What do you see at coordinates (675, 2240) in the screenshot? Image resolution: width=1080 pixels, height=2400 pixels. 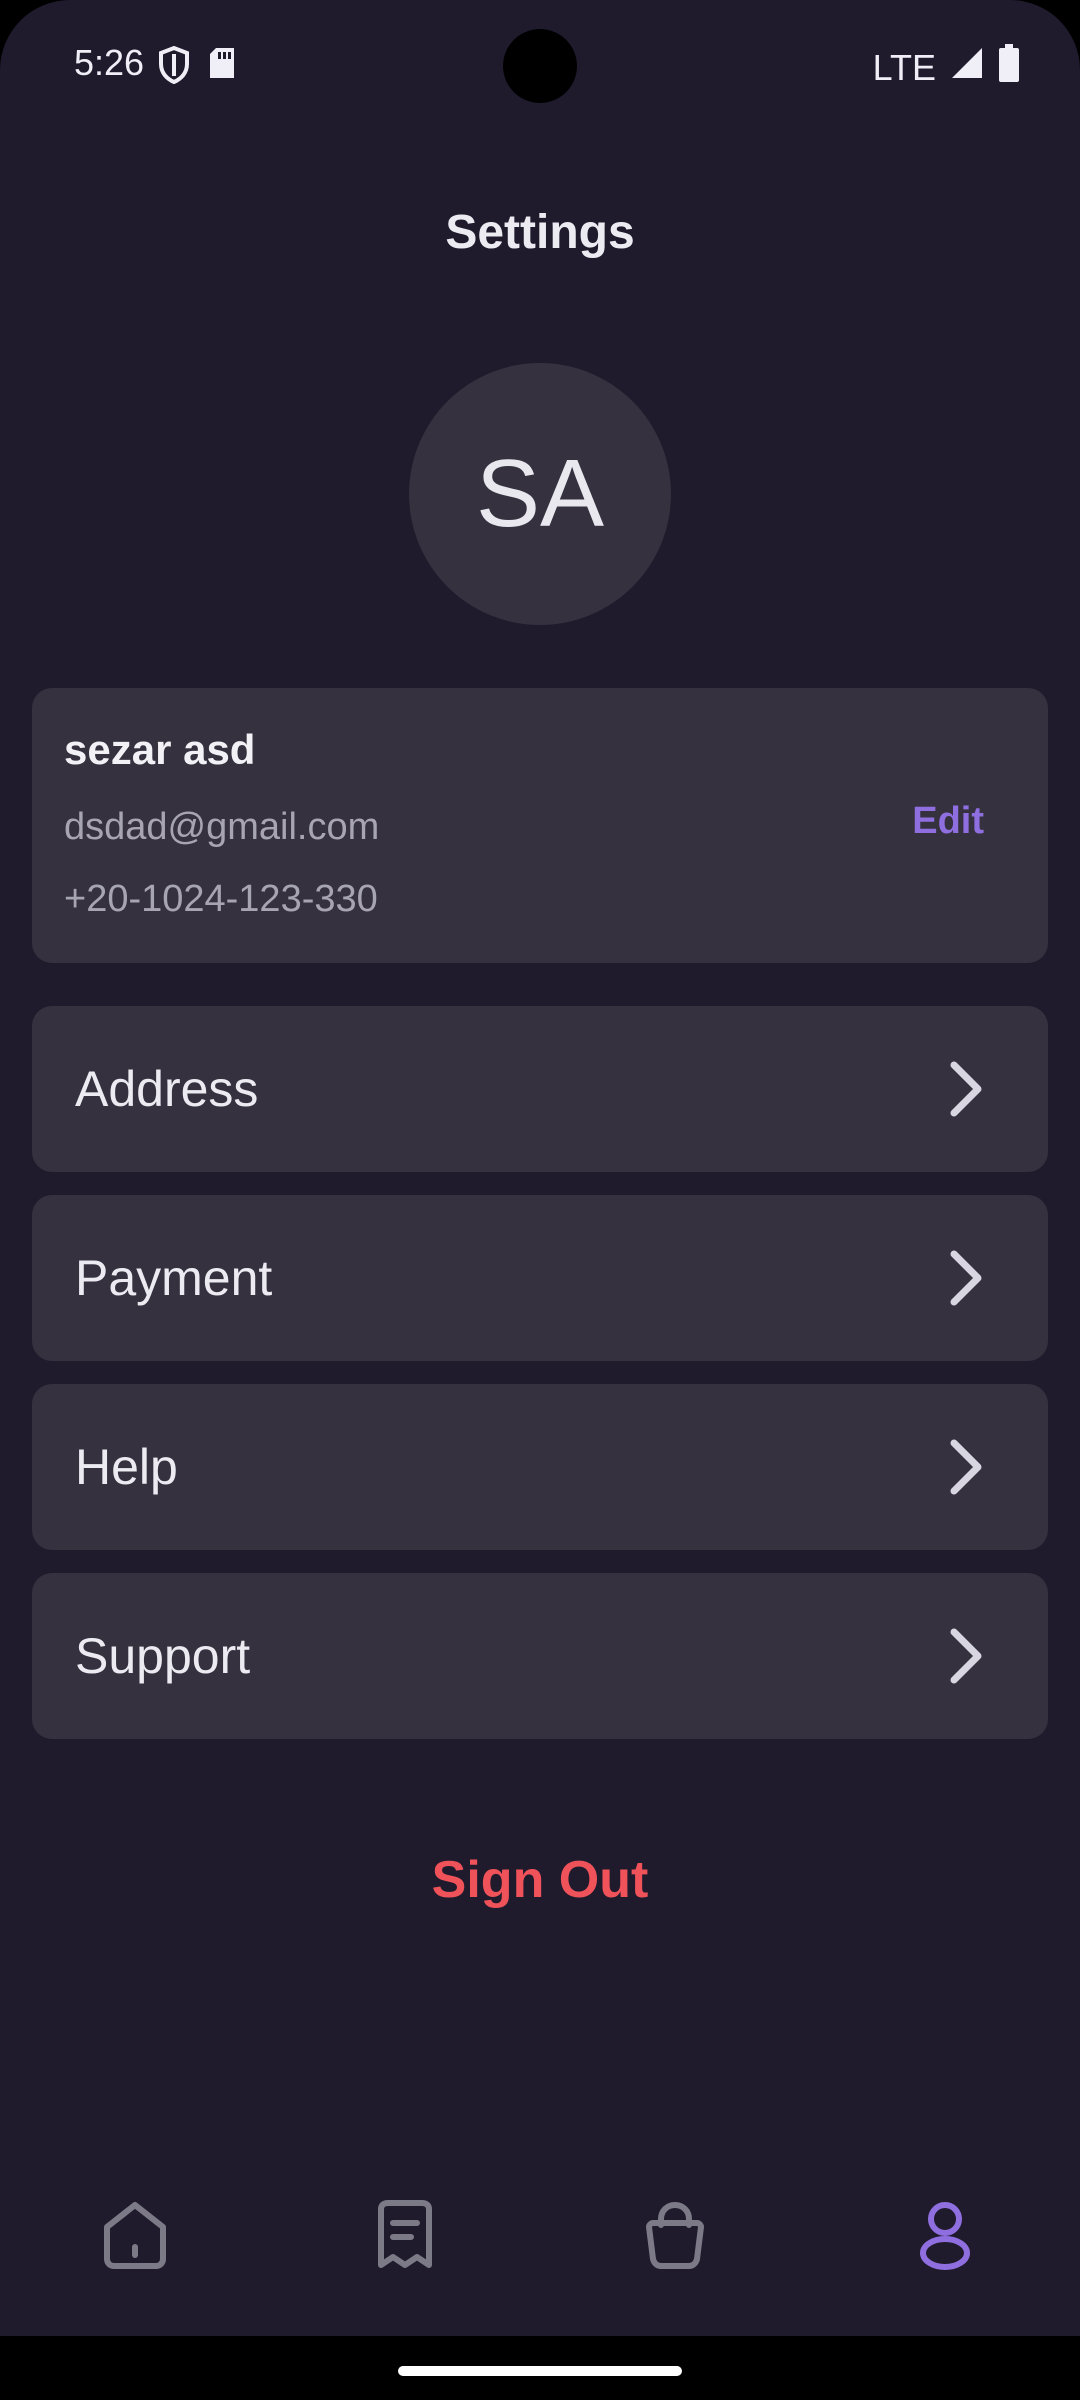 I see `shopping-bag-icon` at bounding box center [675, 2240].